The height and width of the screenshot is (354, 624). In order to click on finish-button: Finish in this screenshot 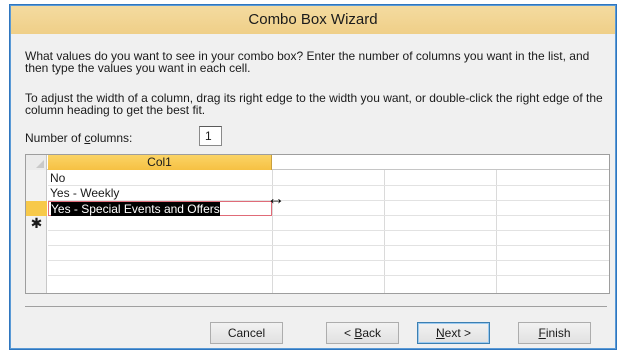, I will do `click(554, 333)`.